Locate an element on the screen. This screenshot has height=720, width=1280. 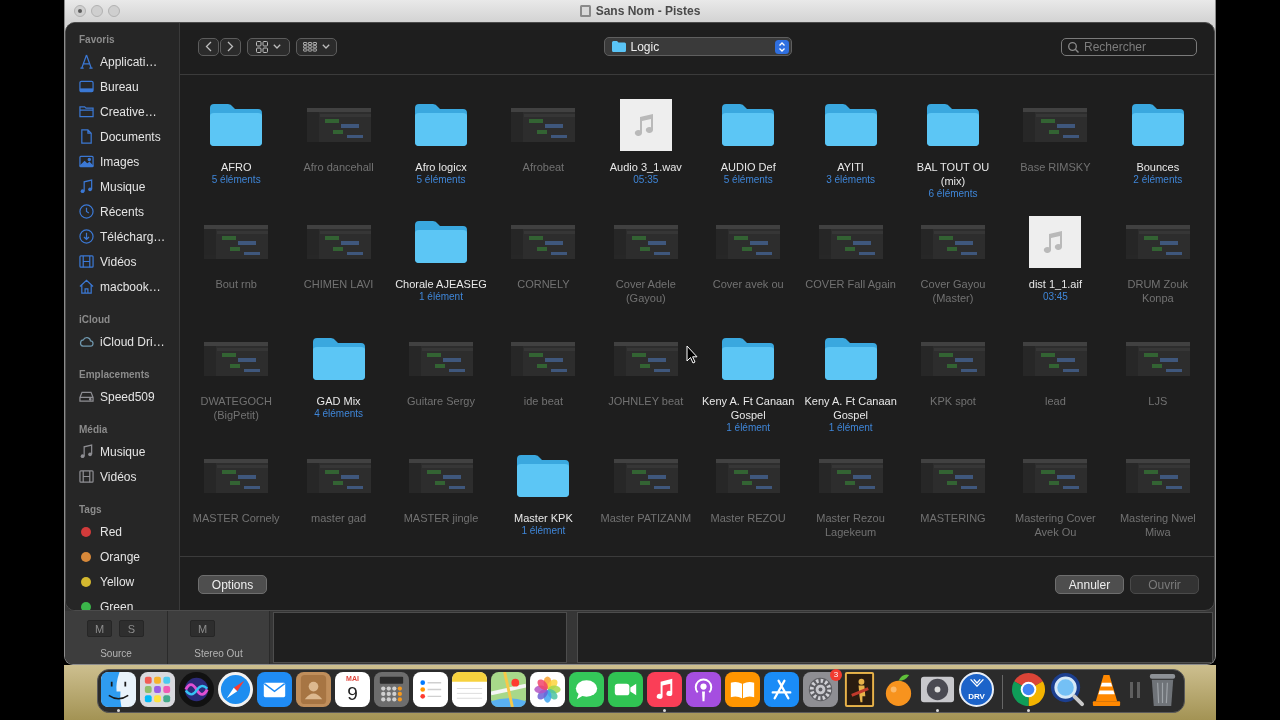
flower-icon is located at coordinates (547, 689).